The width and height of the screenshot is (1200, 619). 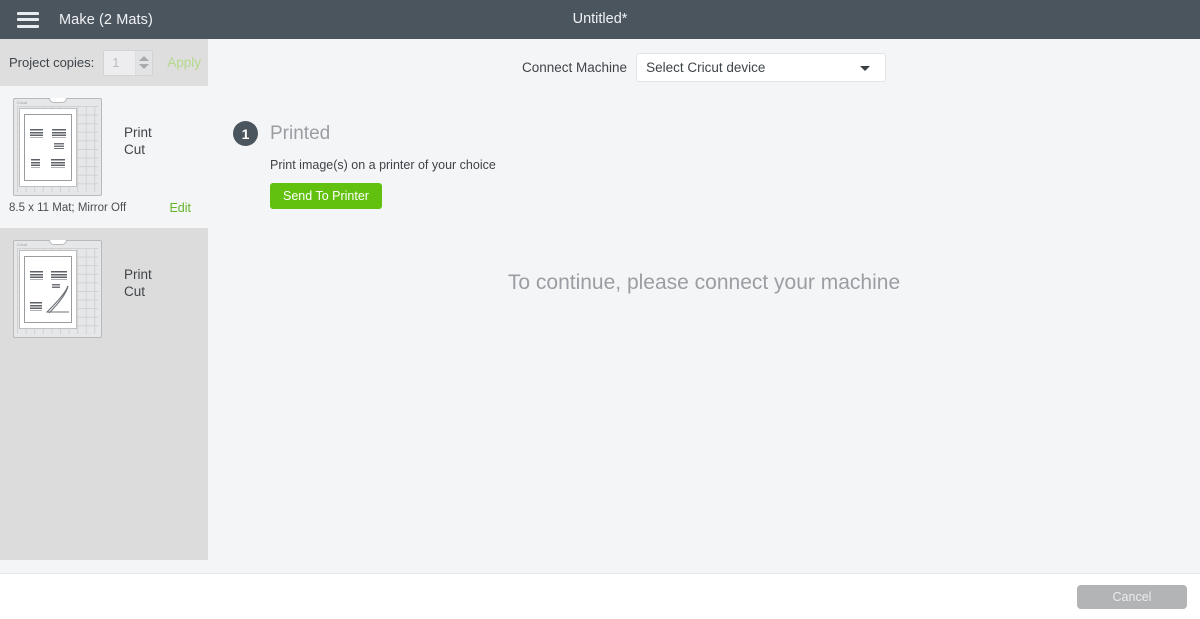 I want to click on step-title: Printed, so click(x=300, y=133).